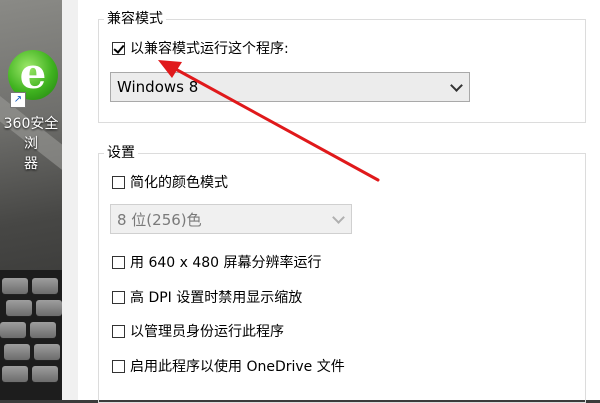  Describe the element at coordinates (290, 87) in the screenshot. I see `compat-os-select: Windows 8` at that location.